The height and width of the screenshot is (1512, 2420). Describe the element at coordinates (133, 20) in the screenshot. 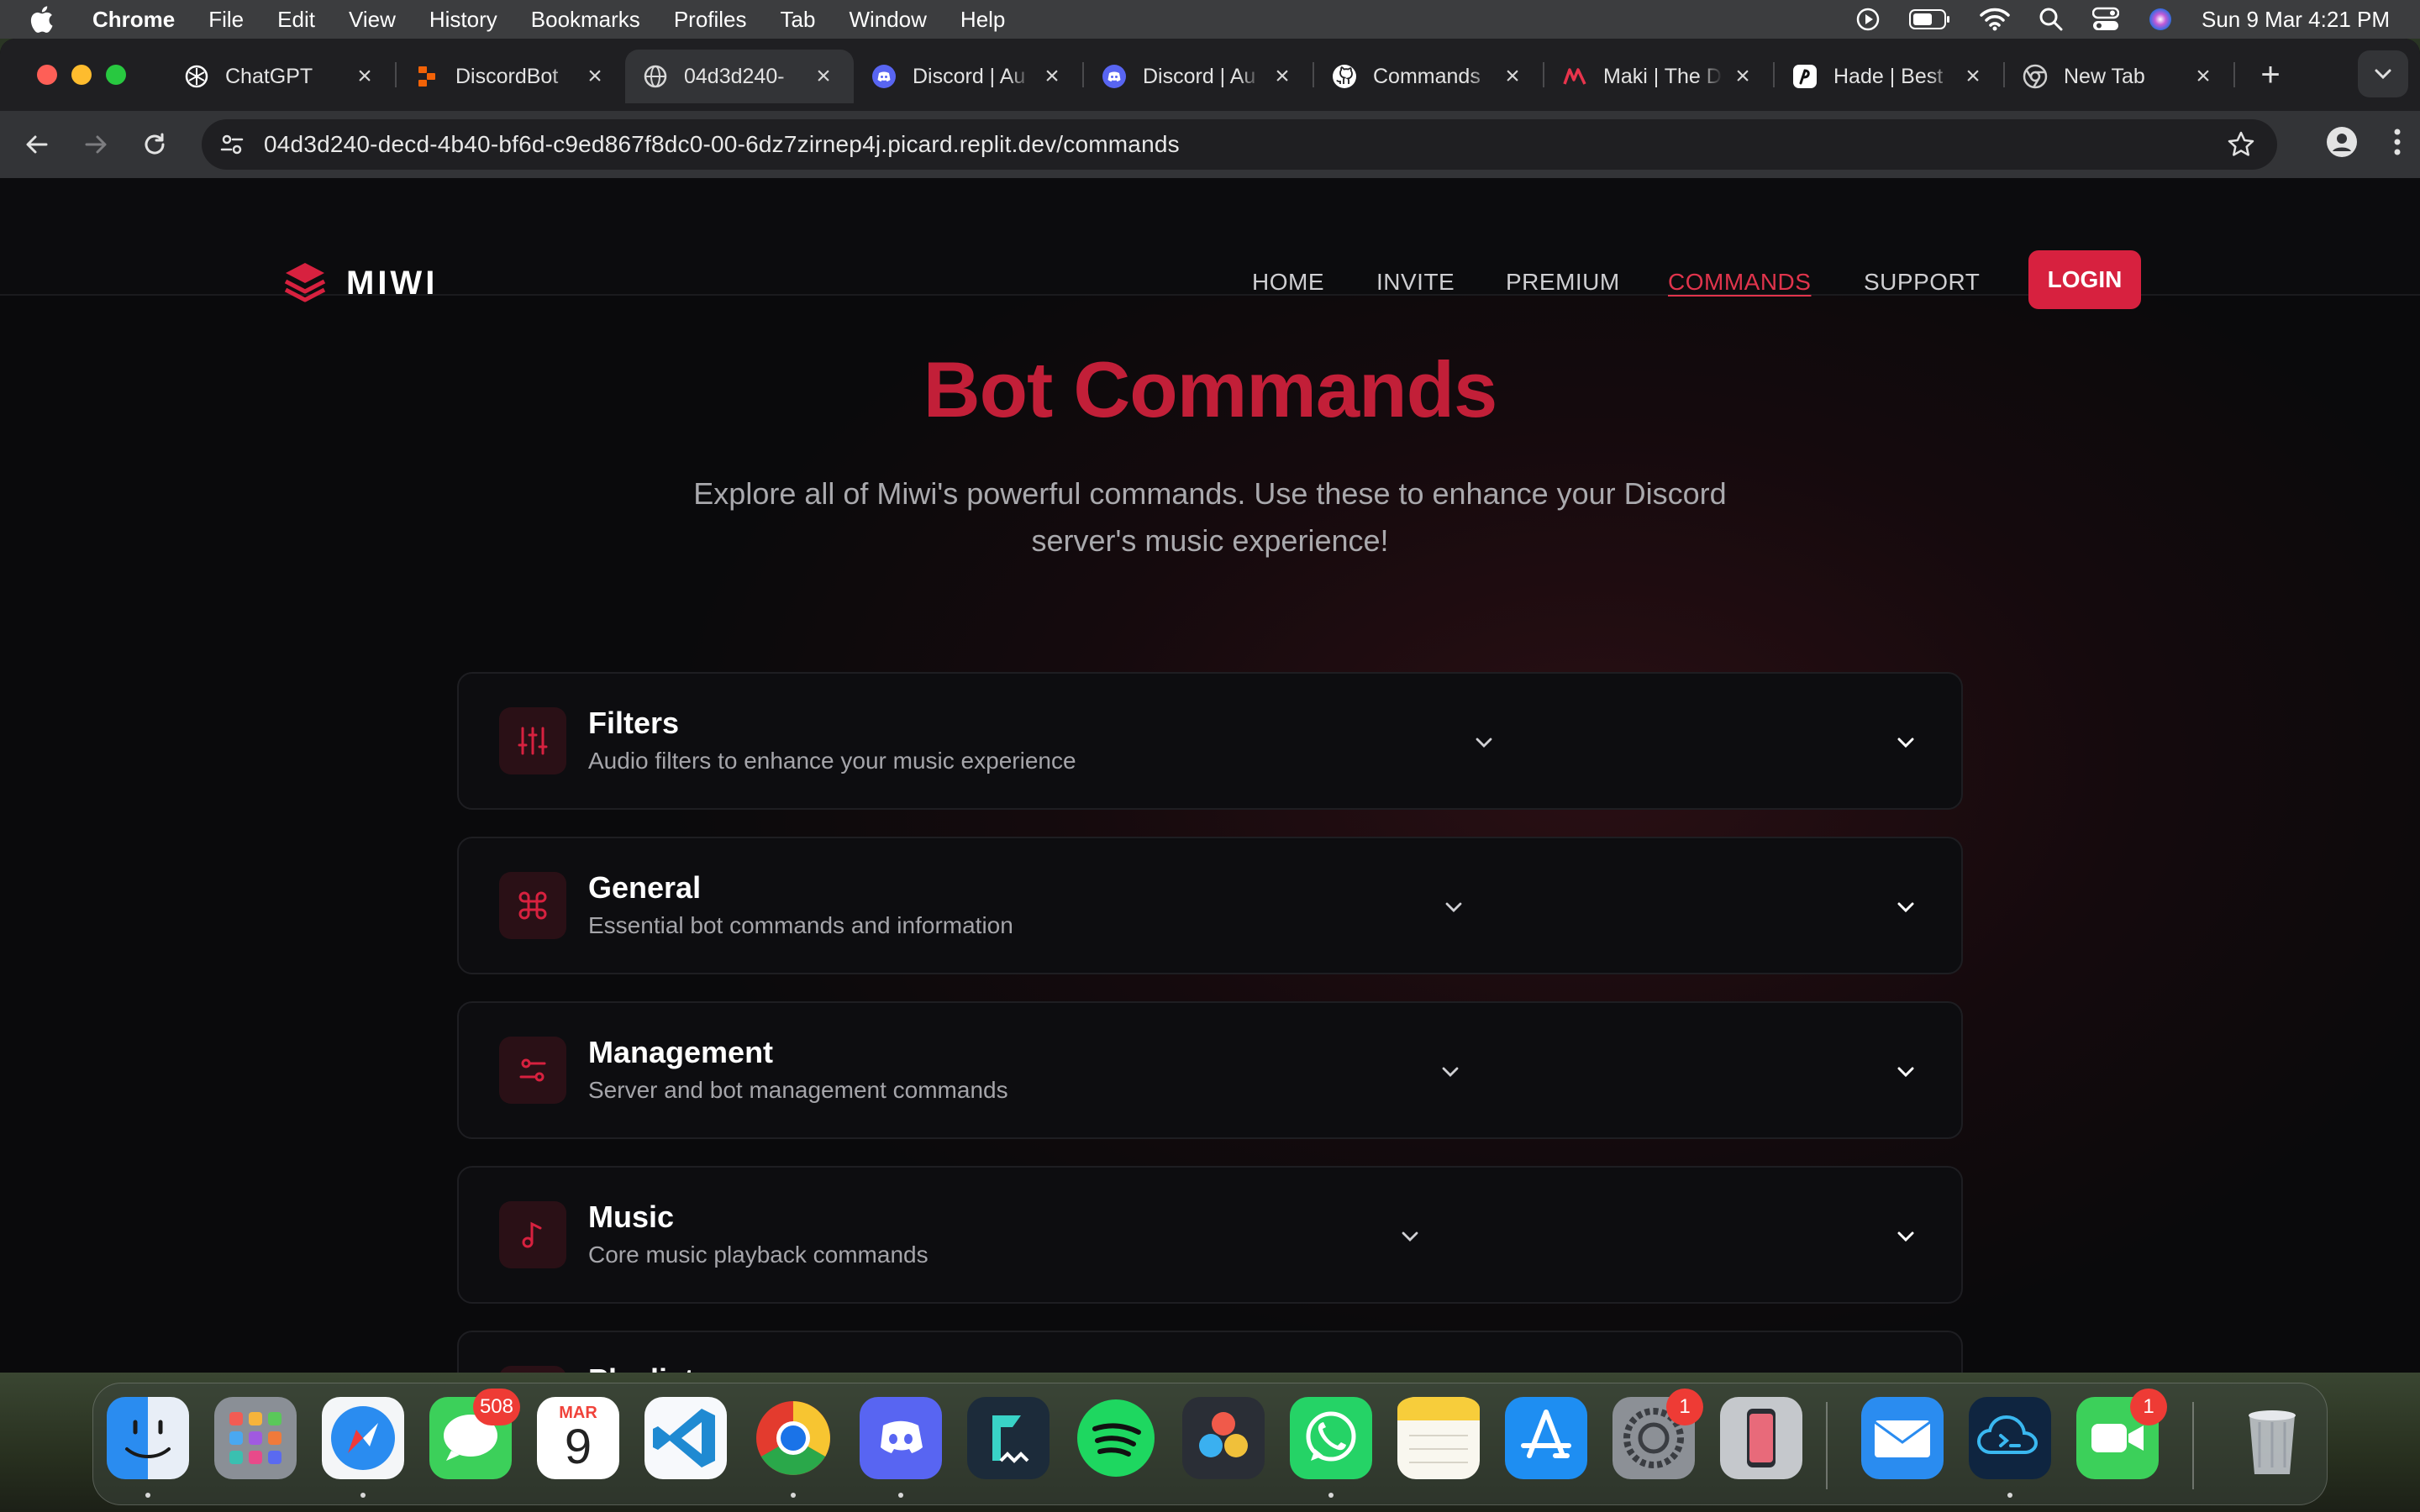

I see `menu-app-name: Chrome` at that location.